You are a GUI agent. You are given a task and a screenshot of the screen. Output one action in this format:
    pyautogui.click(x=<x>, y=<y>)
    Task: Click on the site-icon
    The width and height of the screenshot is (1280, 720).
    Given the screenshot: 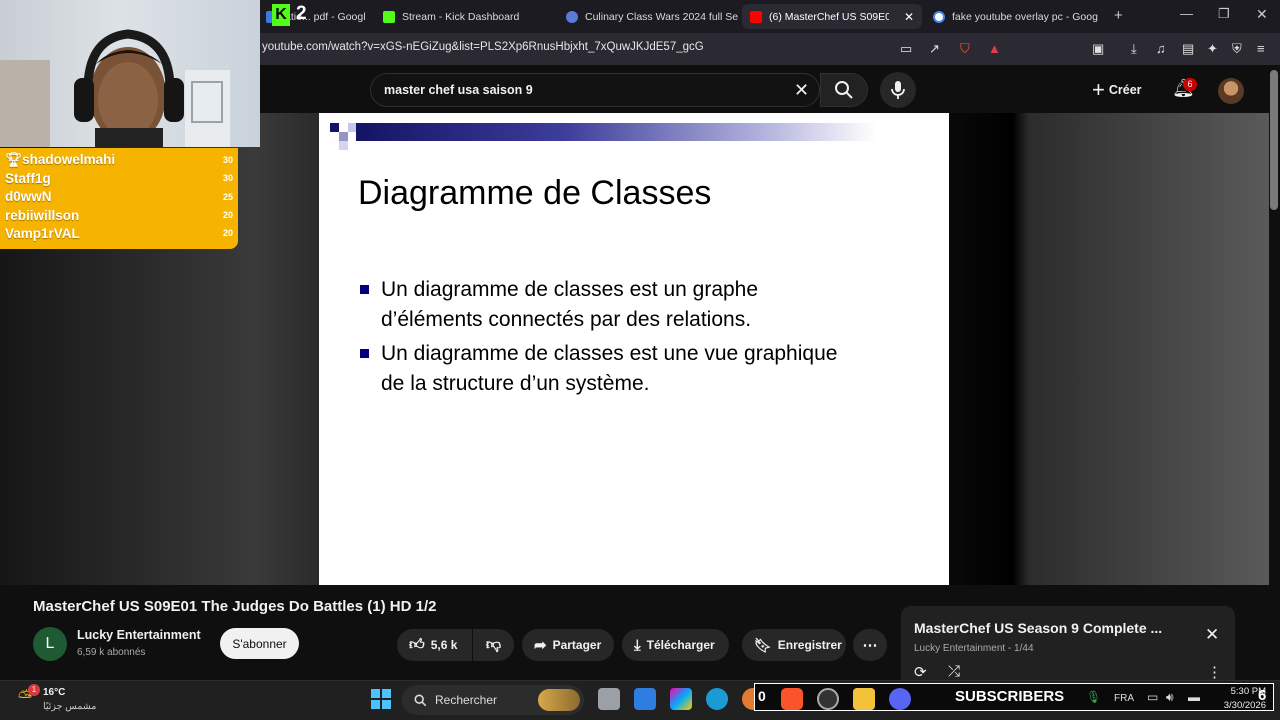 What is the action you would take?
    pyautogui.click(x=572, y=16)
    